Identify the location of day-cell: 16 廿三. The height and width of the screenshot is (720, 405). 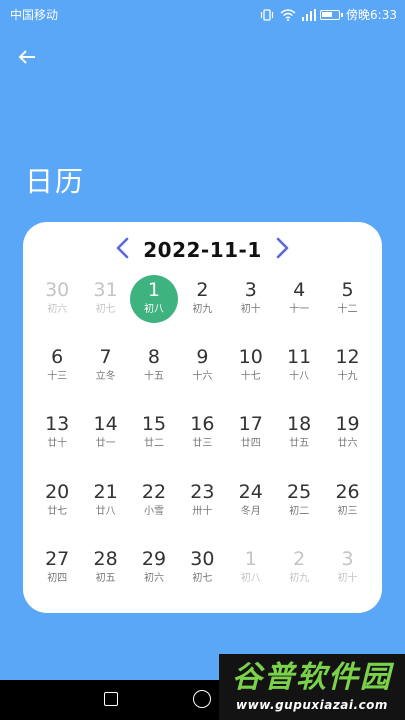
(202, 439).